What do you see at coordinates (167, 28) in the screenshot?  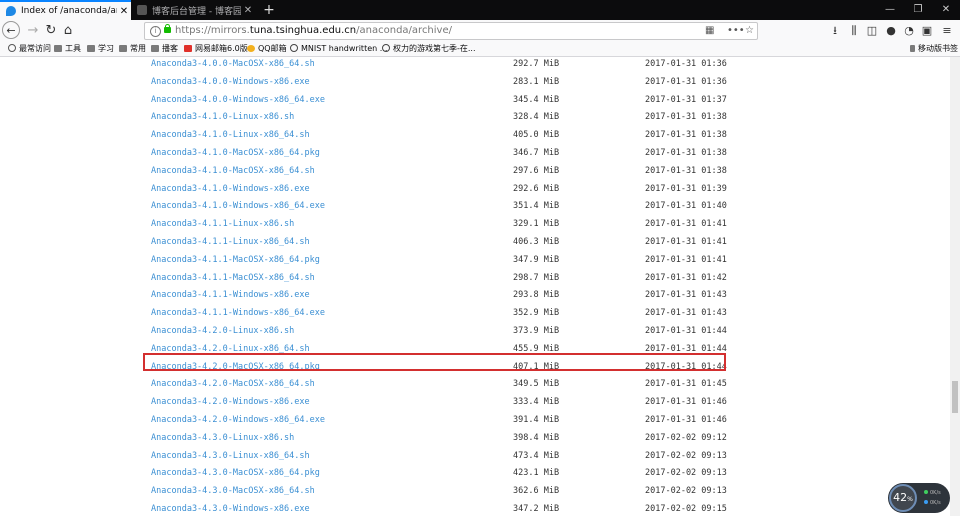 I see `lock-icon` at bounding box center [167, 28].